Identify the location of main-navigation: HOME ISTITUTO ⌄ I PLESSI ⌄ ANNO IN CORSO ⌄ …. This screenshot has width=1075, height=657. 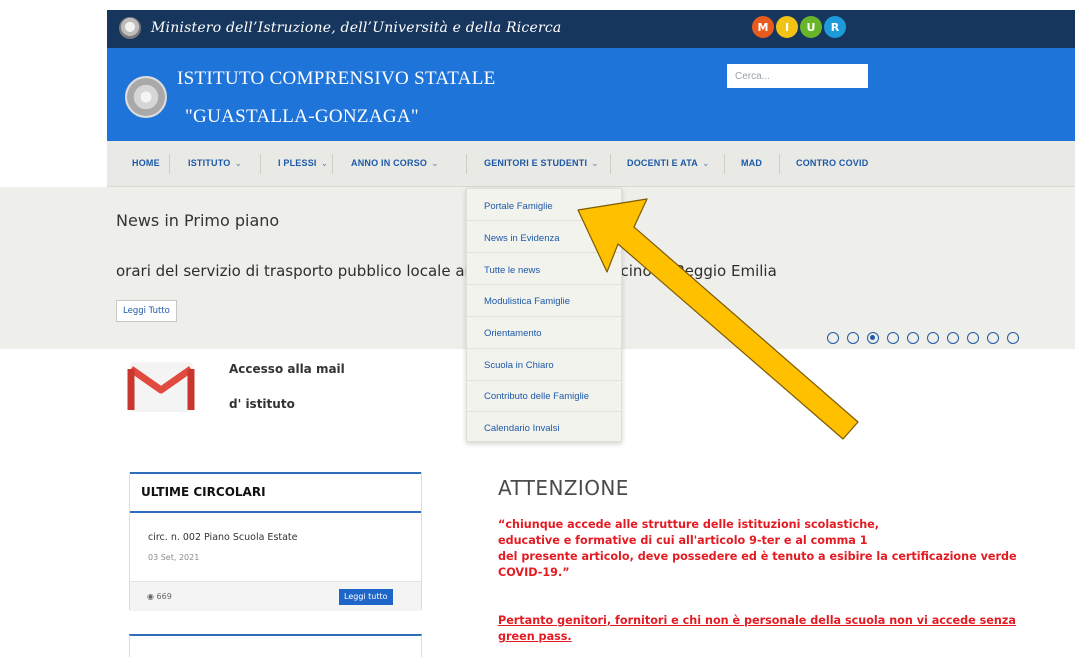
(591, 164).